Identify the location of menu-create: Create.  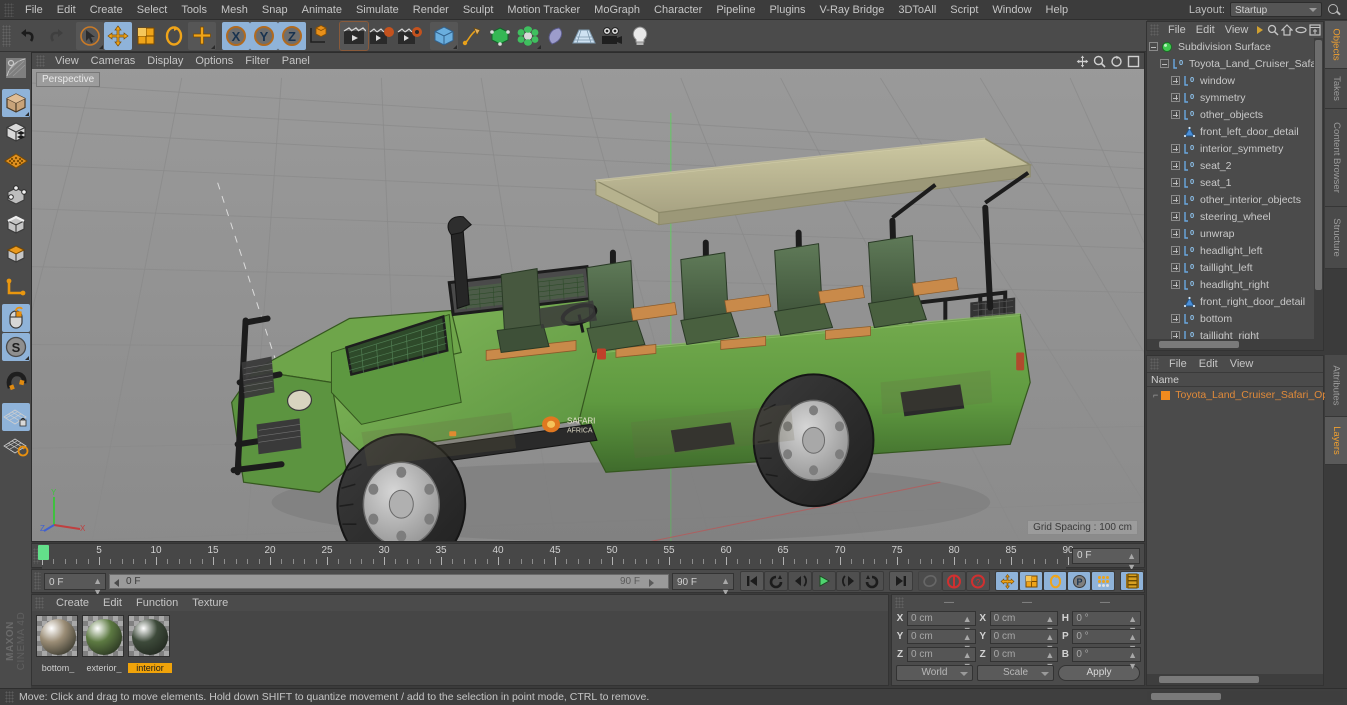
(106, 10).